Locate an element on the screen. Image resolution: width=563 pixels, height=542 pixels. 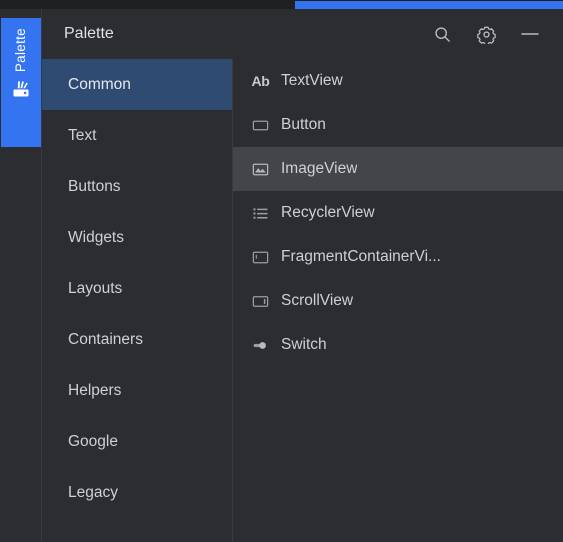
component-item-recyclerview: RecyclerView is located at coordinates (398, 213).